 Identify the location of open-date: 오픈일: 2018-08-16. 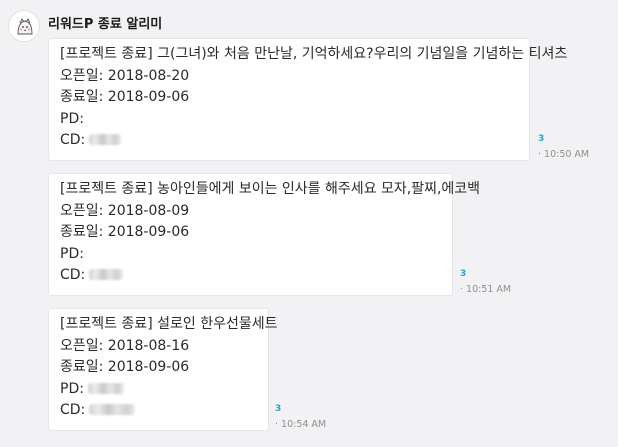
(125, 345).